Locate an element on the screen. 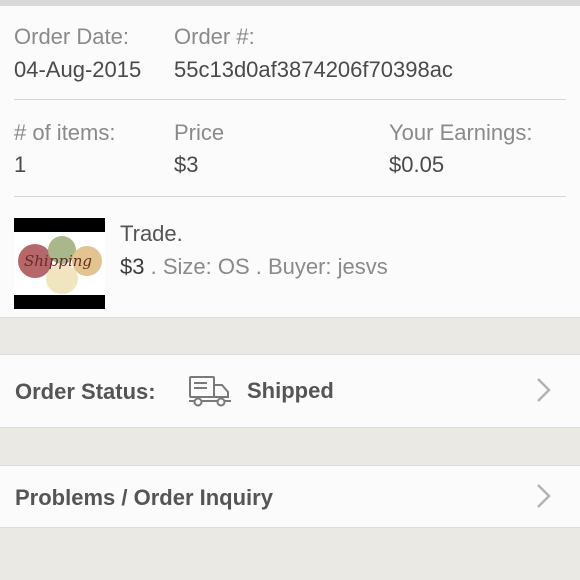 The height and width of the screenshot is (580, 580). listing-thumbnail: Shipping is located at coordinates (59, 263).